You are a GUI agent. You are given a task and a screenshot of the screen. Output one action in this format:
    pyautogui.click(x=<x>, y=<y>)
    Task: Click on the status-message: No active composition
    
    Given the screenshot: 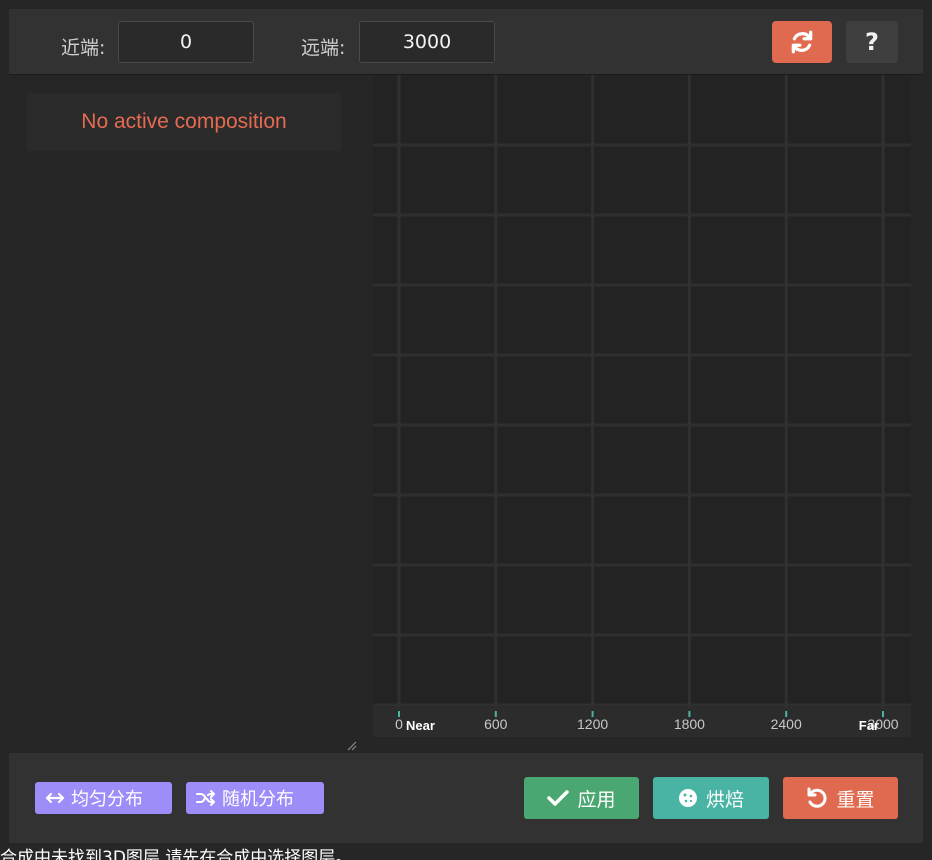 What is the action you would take?
    pyautogui.click(x=184, y=121)
    